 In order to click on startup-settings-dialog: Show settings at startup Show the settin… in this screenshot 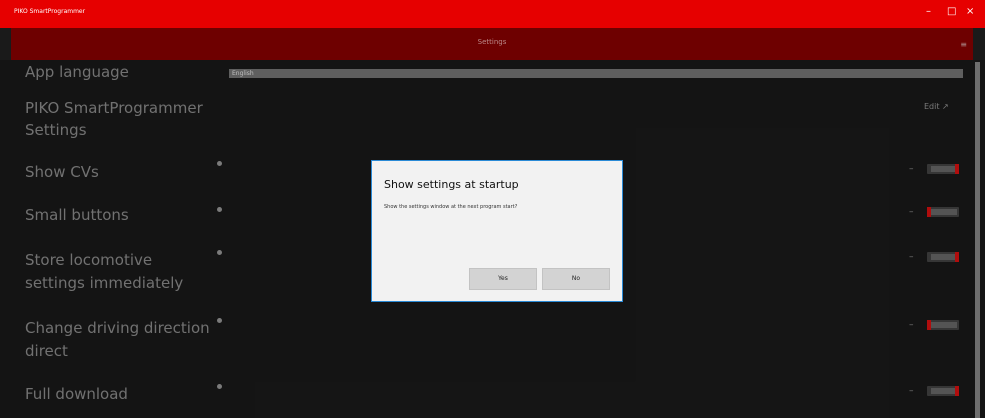, I will do `click(497, 231)`.